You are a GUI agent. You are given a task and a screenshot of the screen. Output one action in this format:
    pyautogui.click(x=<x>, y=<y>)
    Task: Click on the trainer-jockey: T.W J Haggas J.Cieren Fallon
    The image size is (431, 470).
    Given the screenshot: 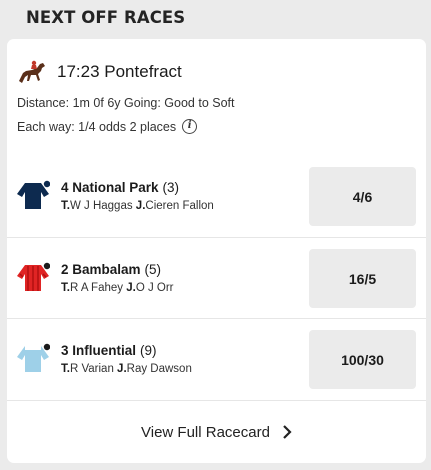 What is the action you would take?
    pyautogui.click(x=137, y=206)
    